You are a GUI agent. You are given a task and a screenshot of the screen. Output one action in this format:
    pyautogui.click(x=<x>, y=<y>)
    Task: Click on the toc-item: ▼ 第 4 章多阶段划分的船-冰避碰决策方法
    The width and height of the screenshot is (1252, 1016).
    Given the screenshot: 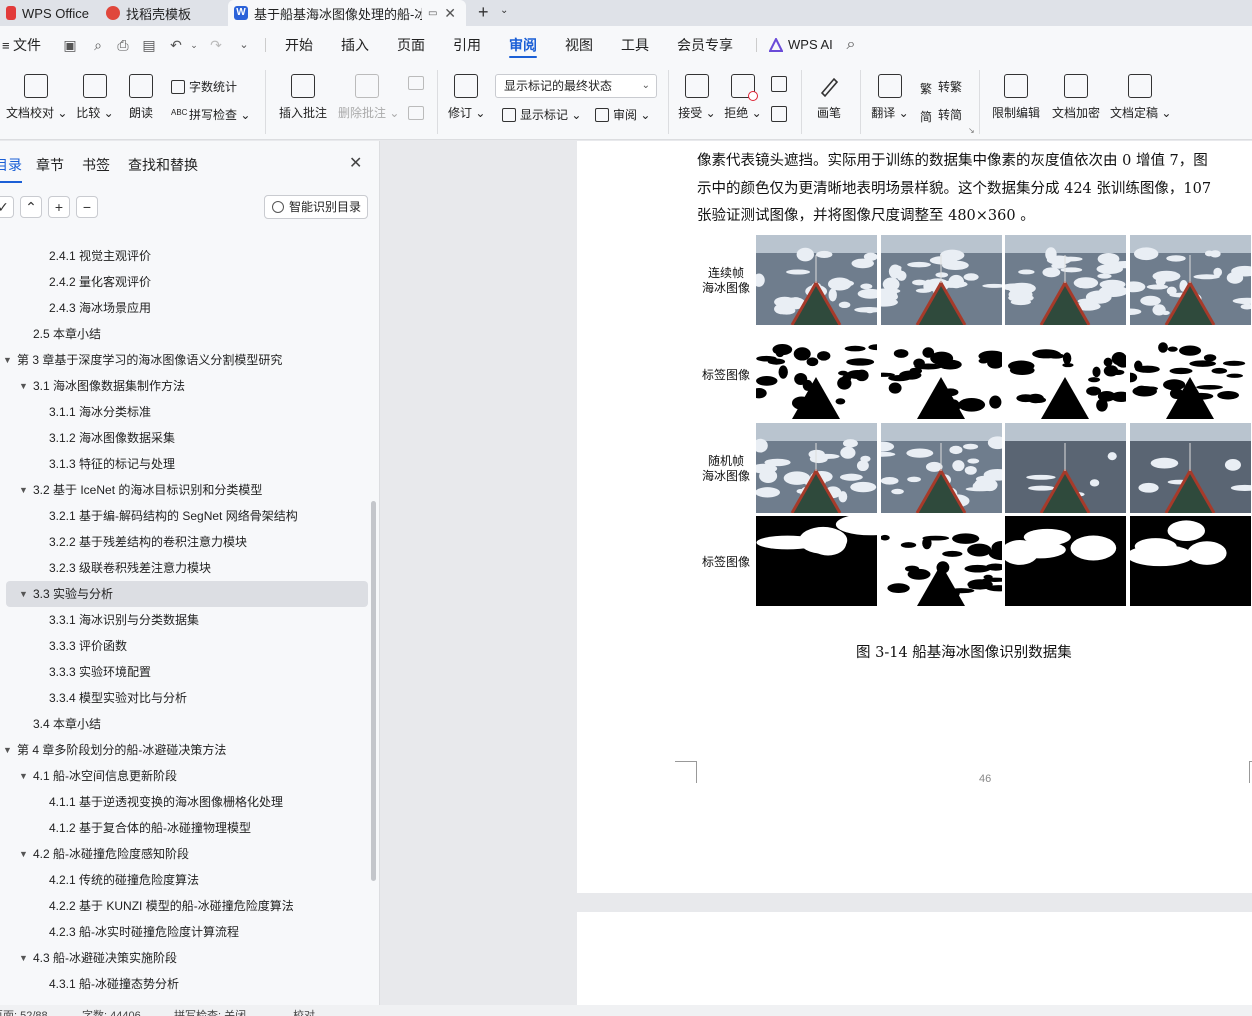 What is the action you would take?
    pyautogui.click(x=184, y=750)
    